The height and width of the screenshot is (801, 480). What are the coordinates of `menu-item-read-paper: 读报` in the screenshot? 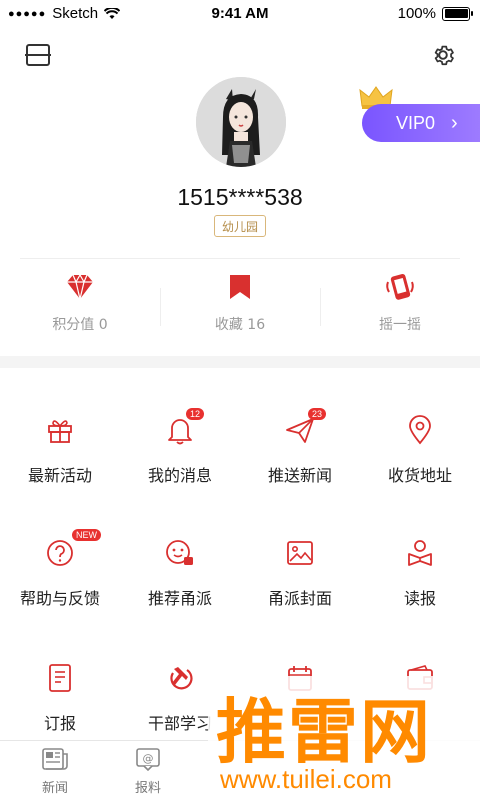 It's located at (420, 583).